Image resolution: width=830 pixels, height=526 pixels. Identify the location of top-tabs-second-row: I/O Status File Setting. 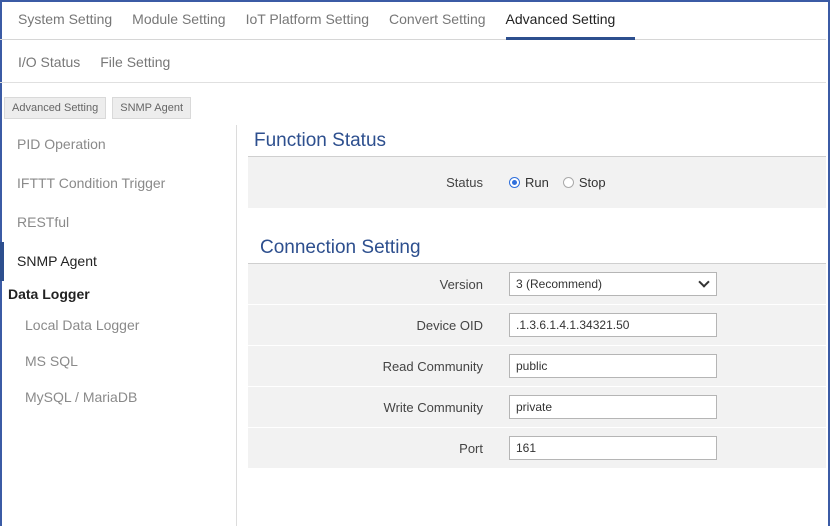
(413, 62).